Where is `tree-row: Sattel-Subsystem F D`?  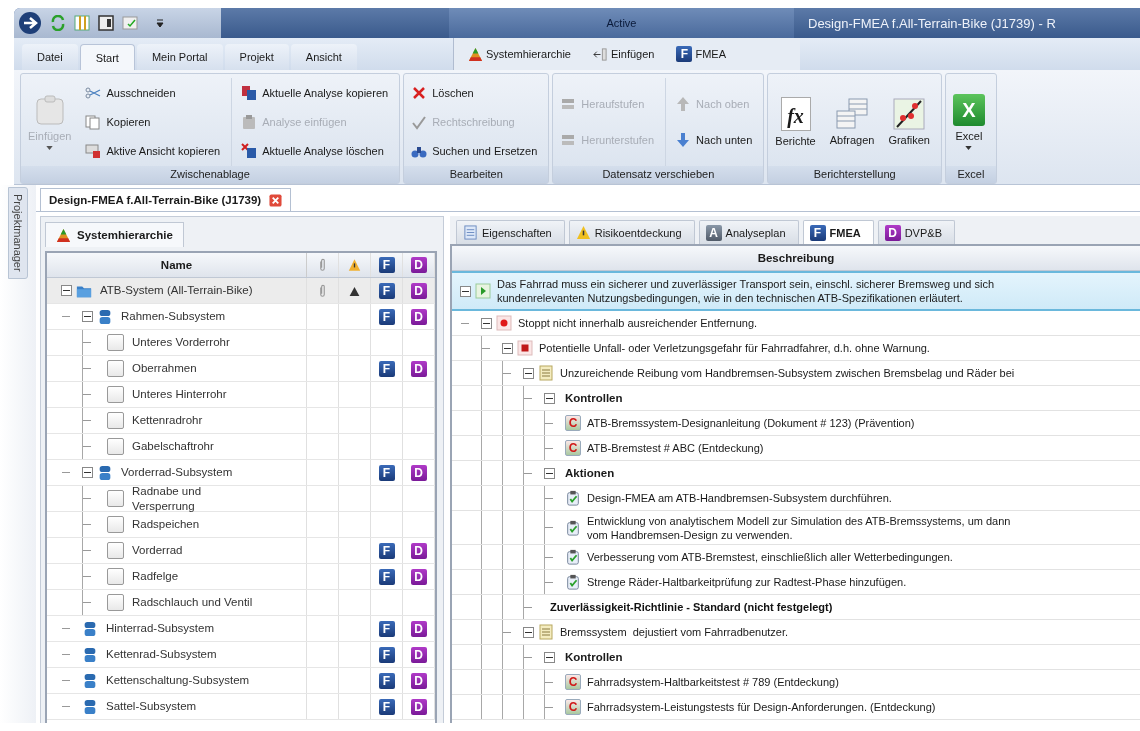 tree-row: Sattel-Subsystem F D is located at coordinates (241, 707).